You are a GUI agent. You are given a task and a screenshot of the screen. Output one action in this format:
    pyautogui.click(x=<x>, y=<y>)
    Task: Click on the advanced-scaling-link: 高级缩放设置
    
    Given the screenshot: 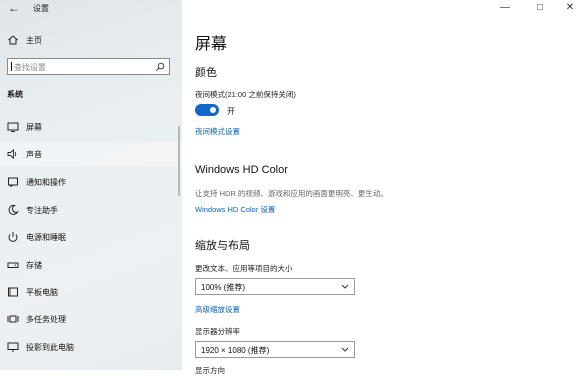 What is the action you would take?
    pyautogui.click(x=217, y=309)
    